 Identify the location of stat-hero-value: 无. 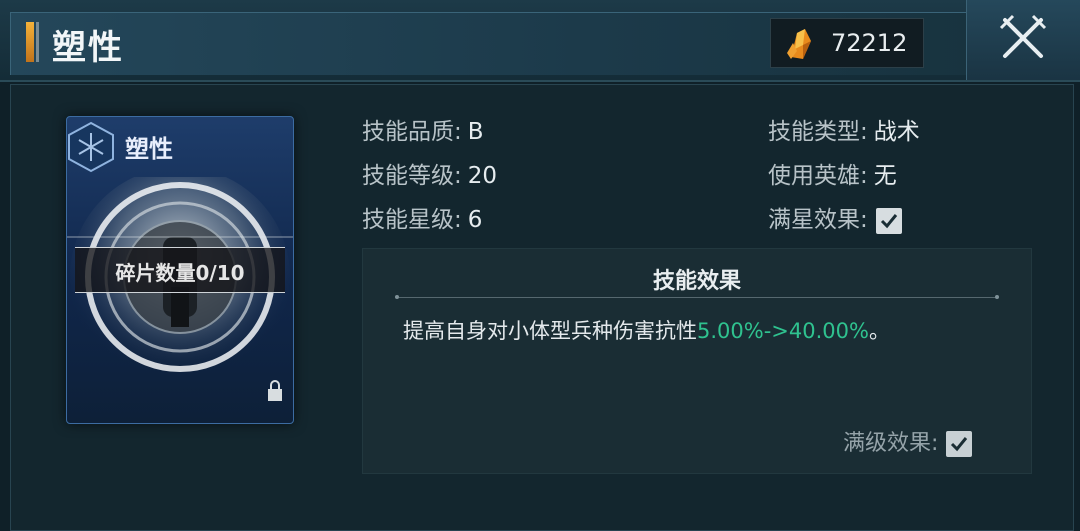
(885, 176).